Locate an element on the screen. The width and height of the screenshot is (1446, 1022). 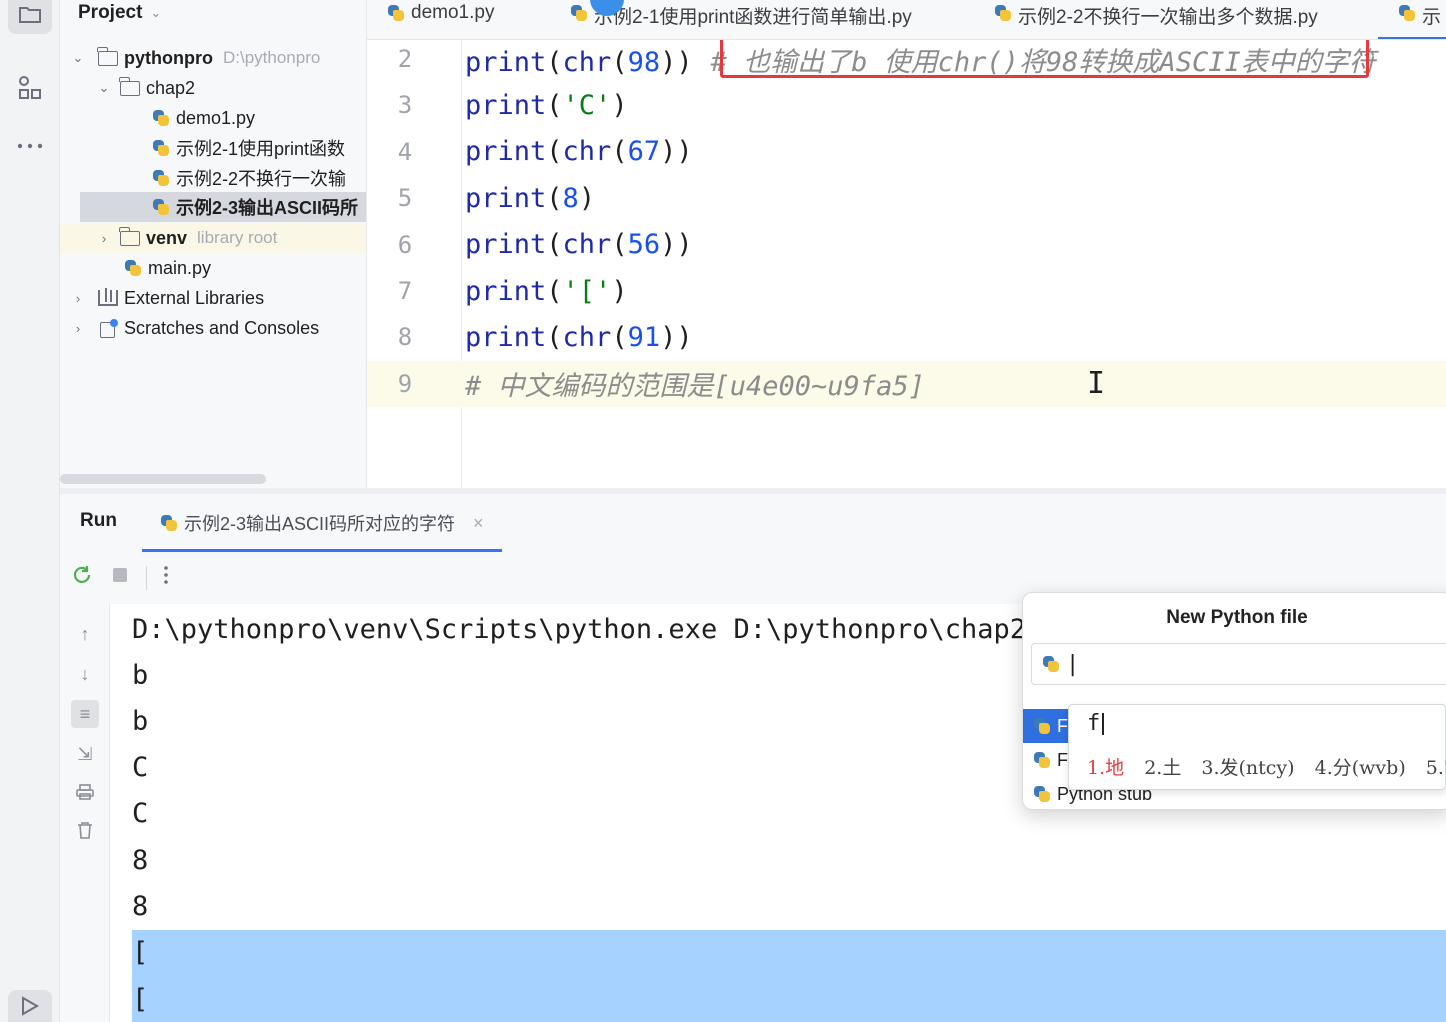
run-tool-icon is located at coordinates (30, 1006).